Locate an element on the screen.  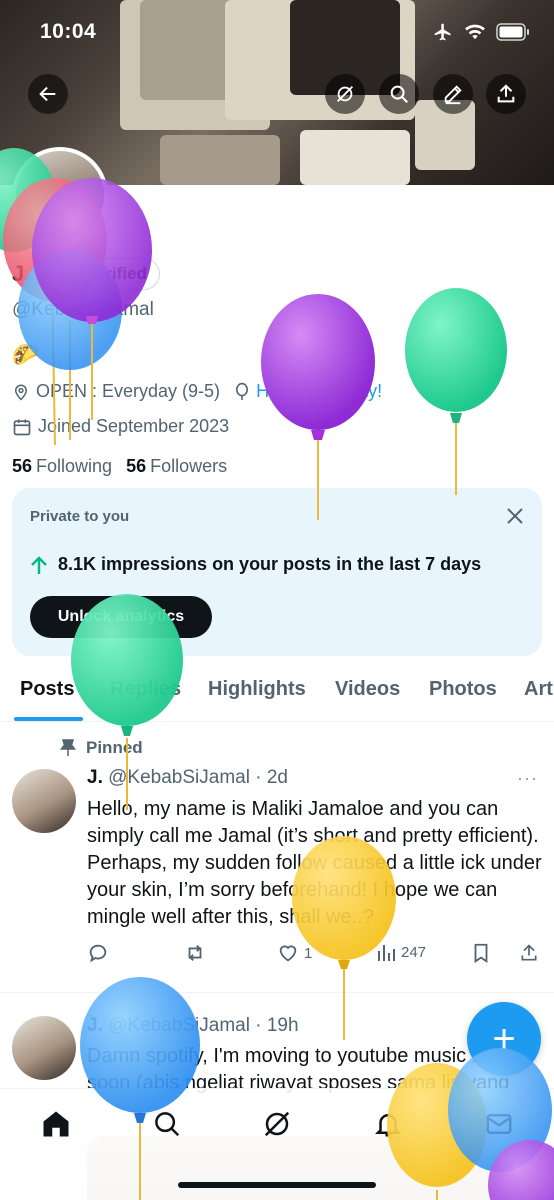
close-button is located at coordinates (515, 518).